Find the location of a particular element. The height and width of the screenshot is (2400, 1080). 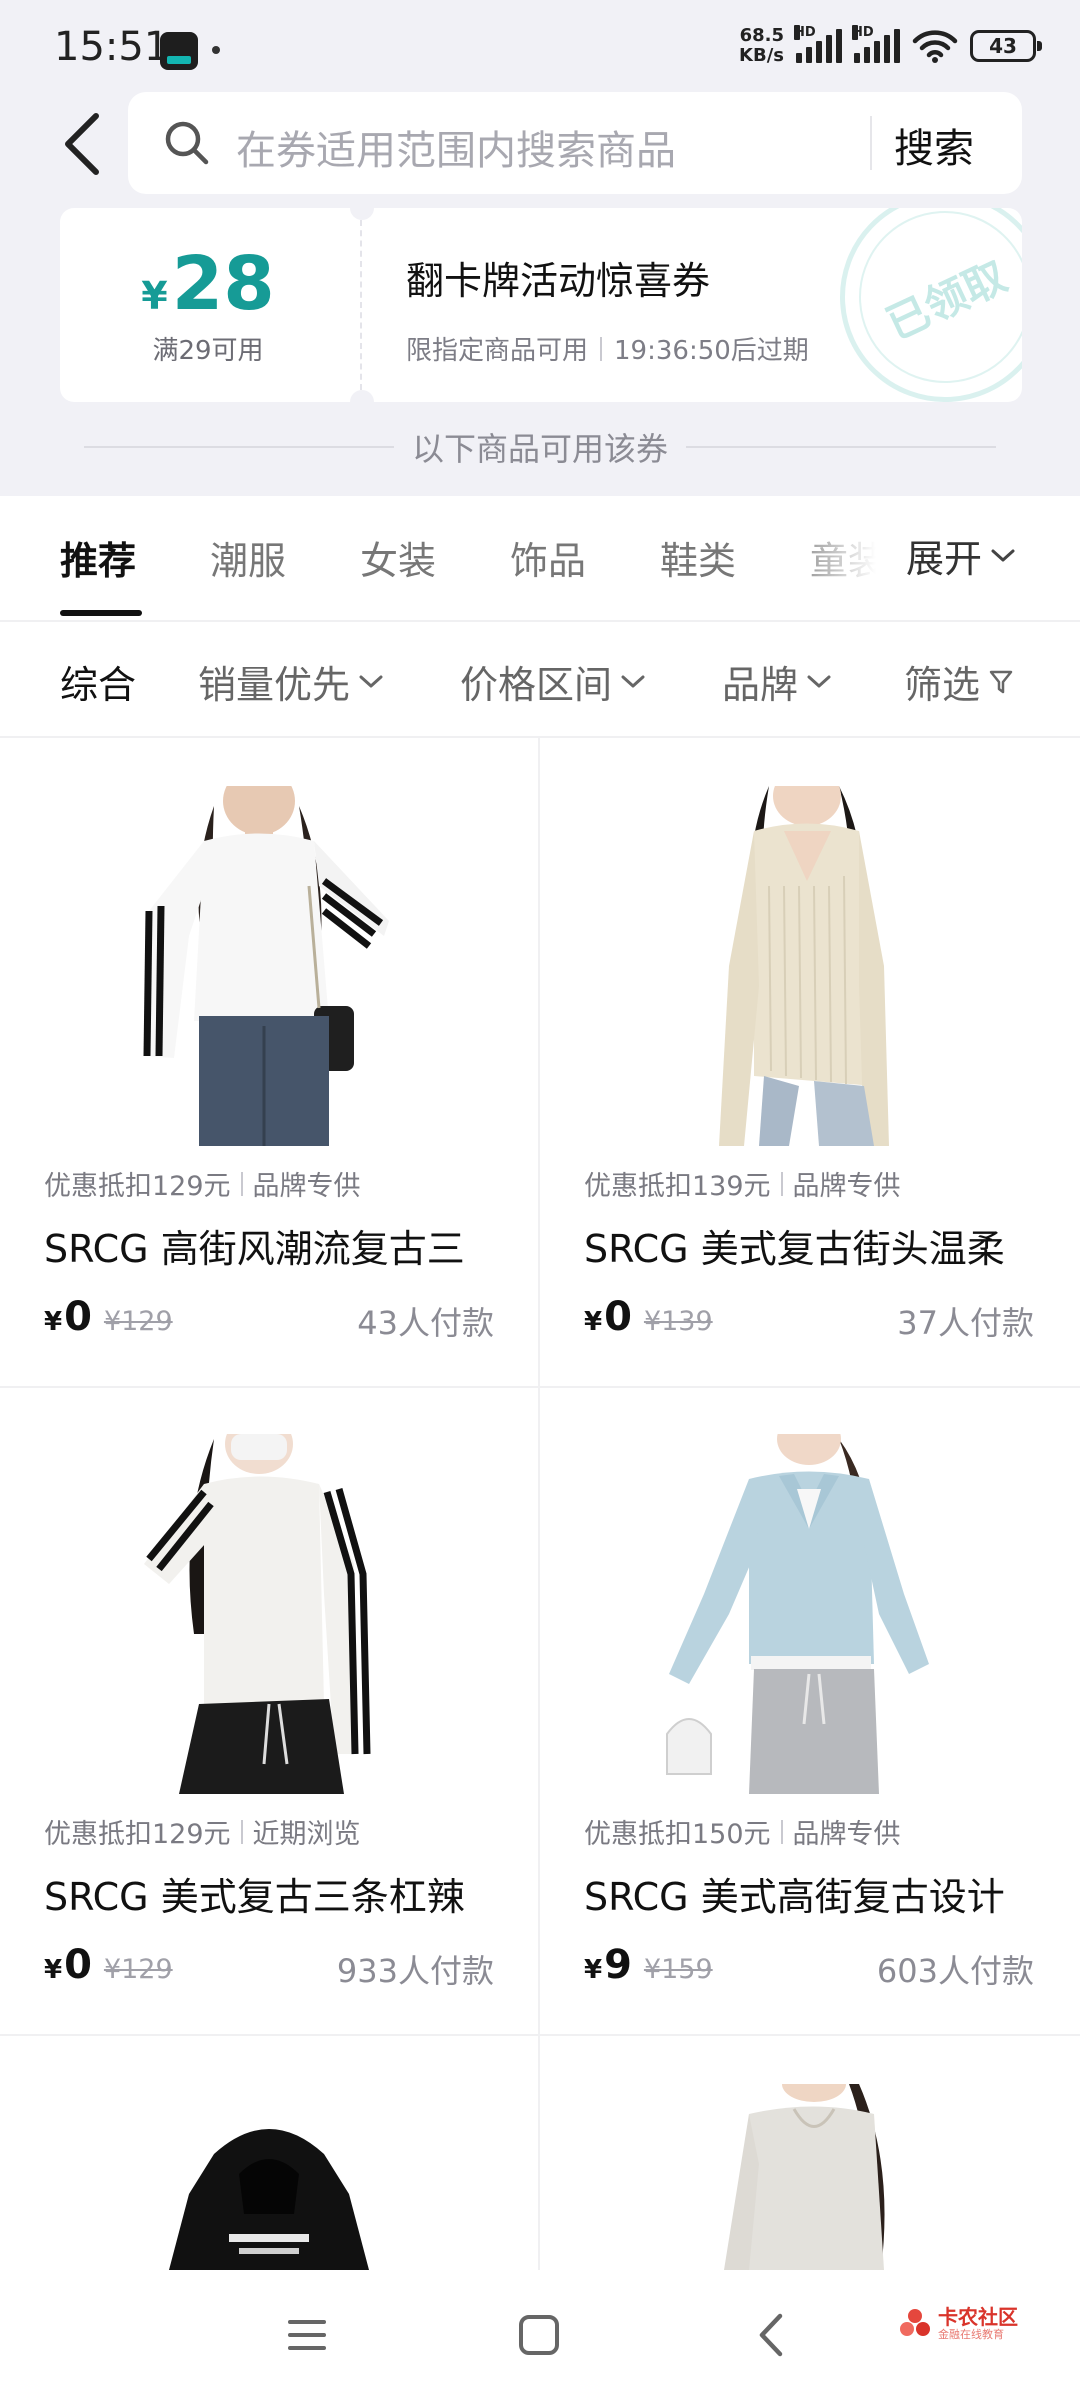

sort-by-sales-label: 销量优先 is located at coordinates (274, 685).